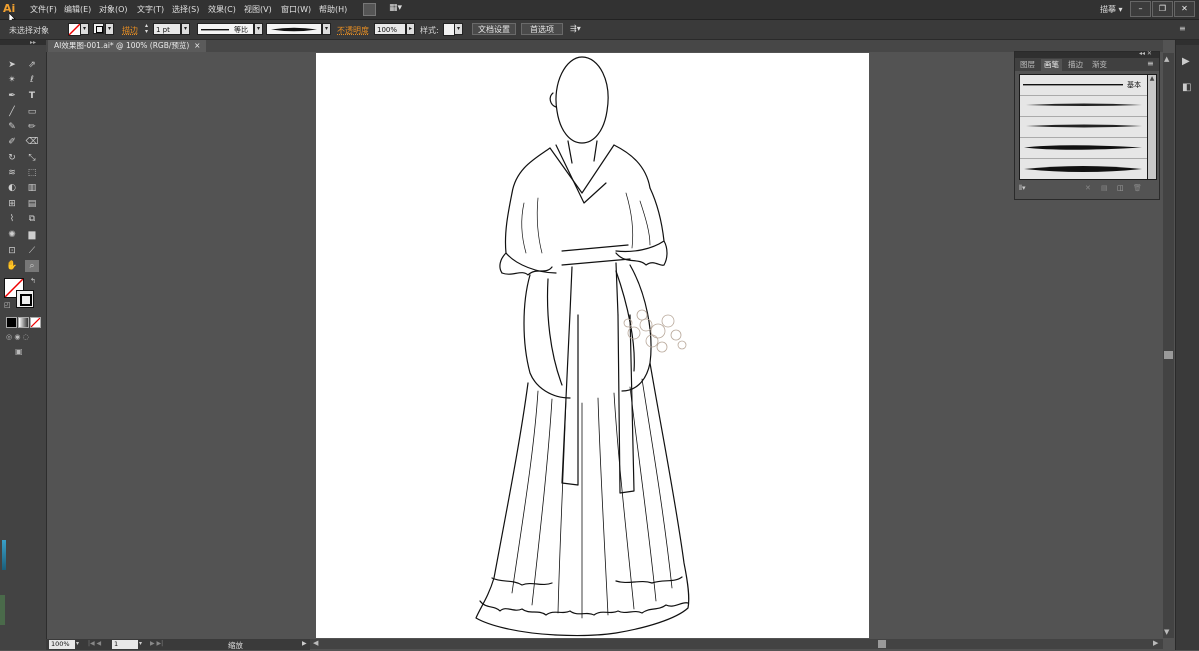 The width and height of the screenshot is (1199, 651). What do you see at coordinates (1166, 632) in the screenshot?
I see `scroll-down-arrow-icon: ▼` at bounding box center [1166, 632].